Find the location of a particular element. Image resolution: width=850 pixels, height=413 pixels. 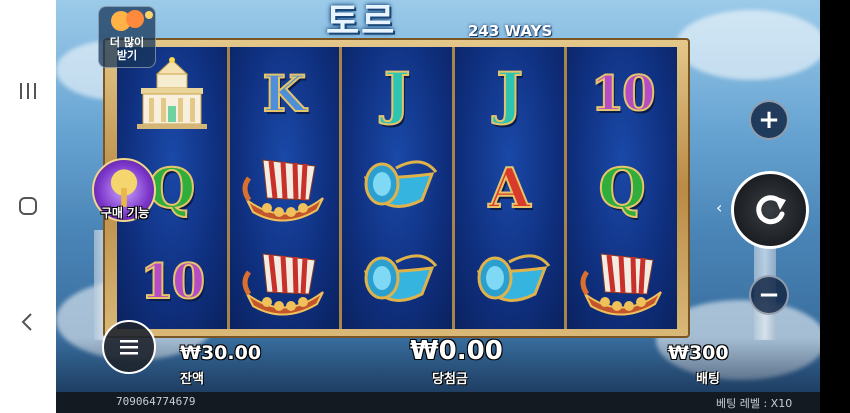

reel-3: J is located at coordinates (397, 188).